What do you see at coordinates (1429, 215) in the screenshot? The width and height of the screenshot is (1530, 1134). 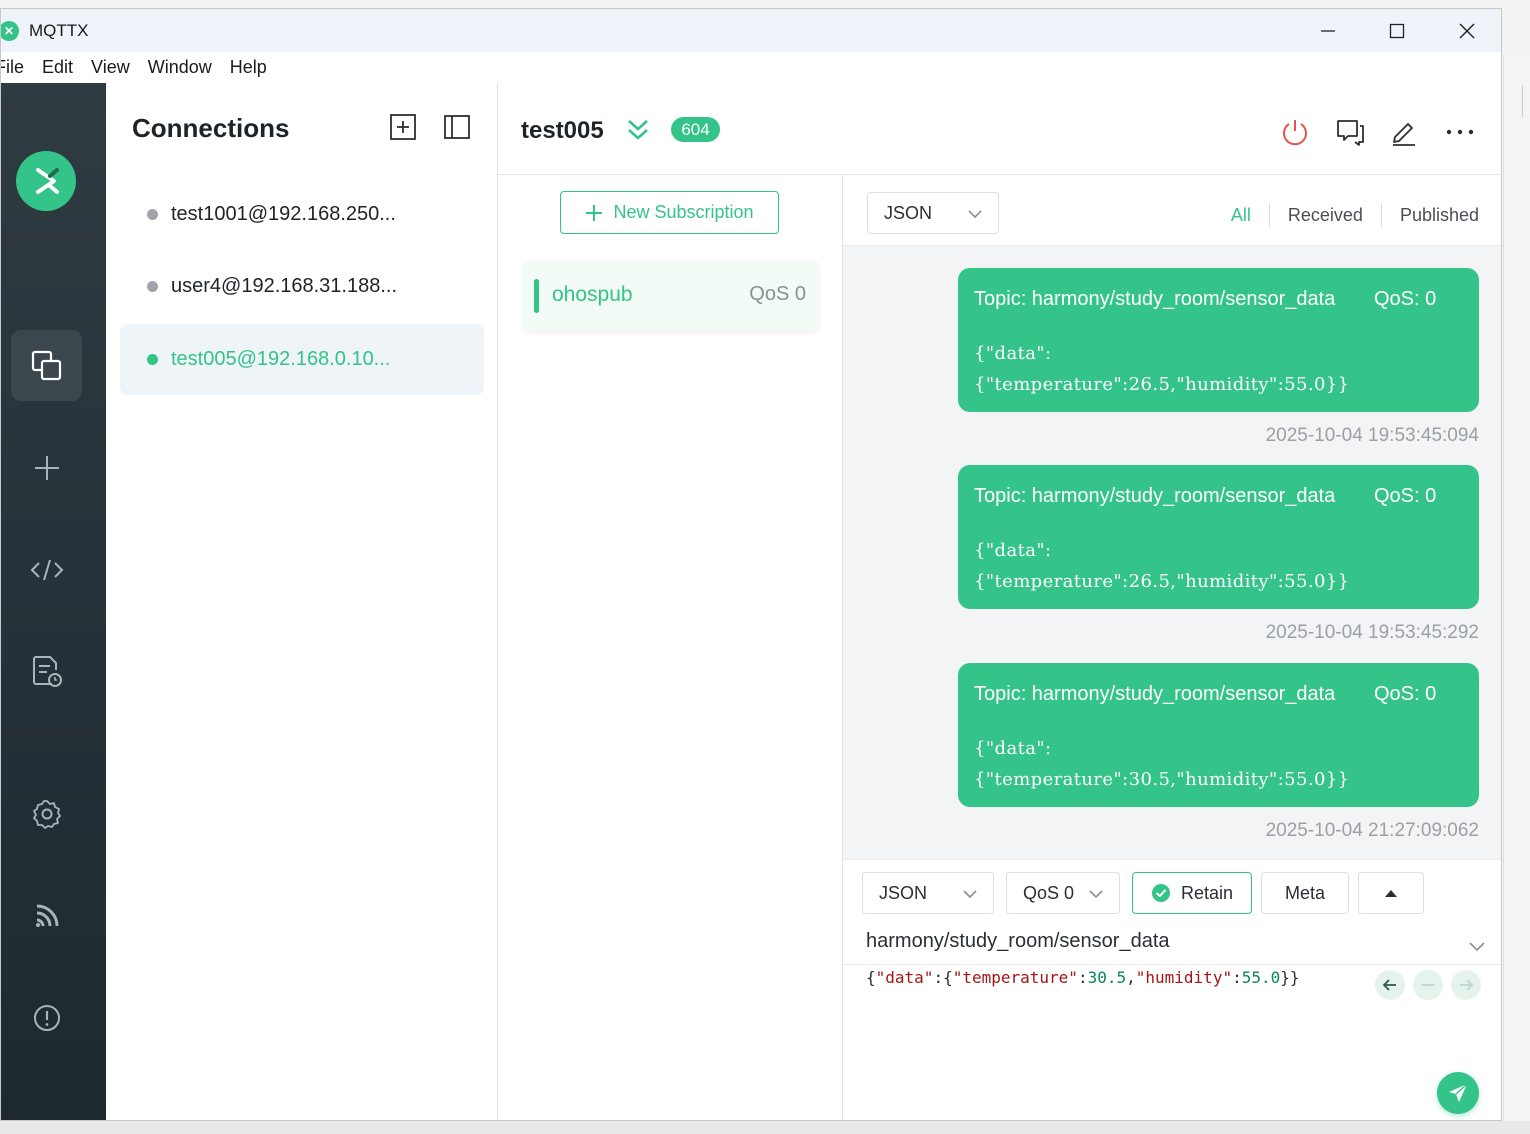 I see `filter-published: Published` at bounding box center [1429, 215].